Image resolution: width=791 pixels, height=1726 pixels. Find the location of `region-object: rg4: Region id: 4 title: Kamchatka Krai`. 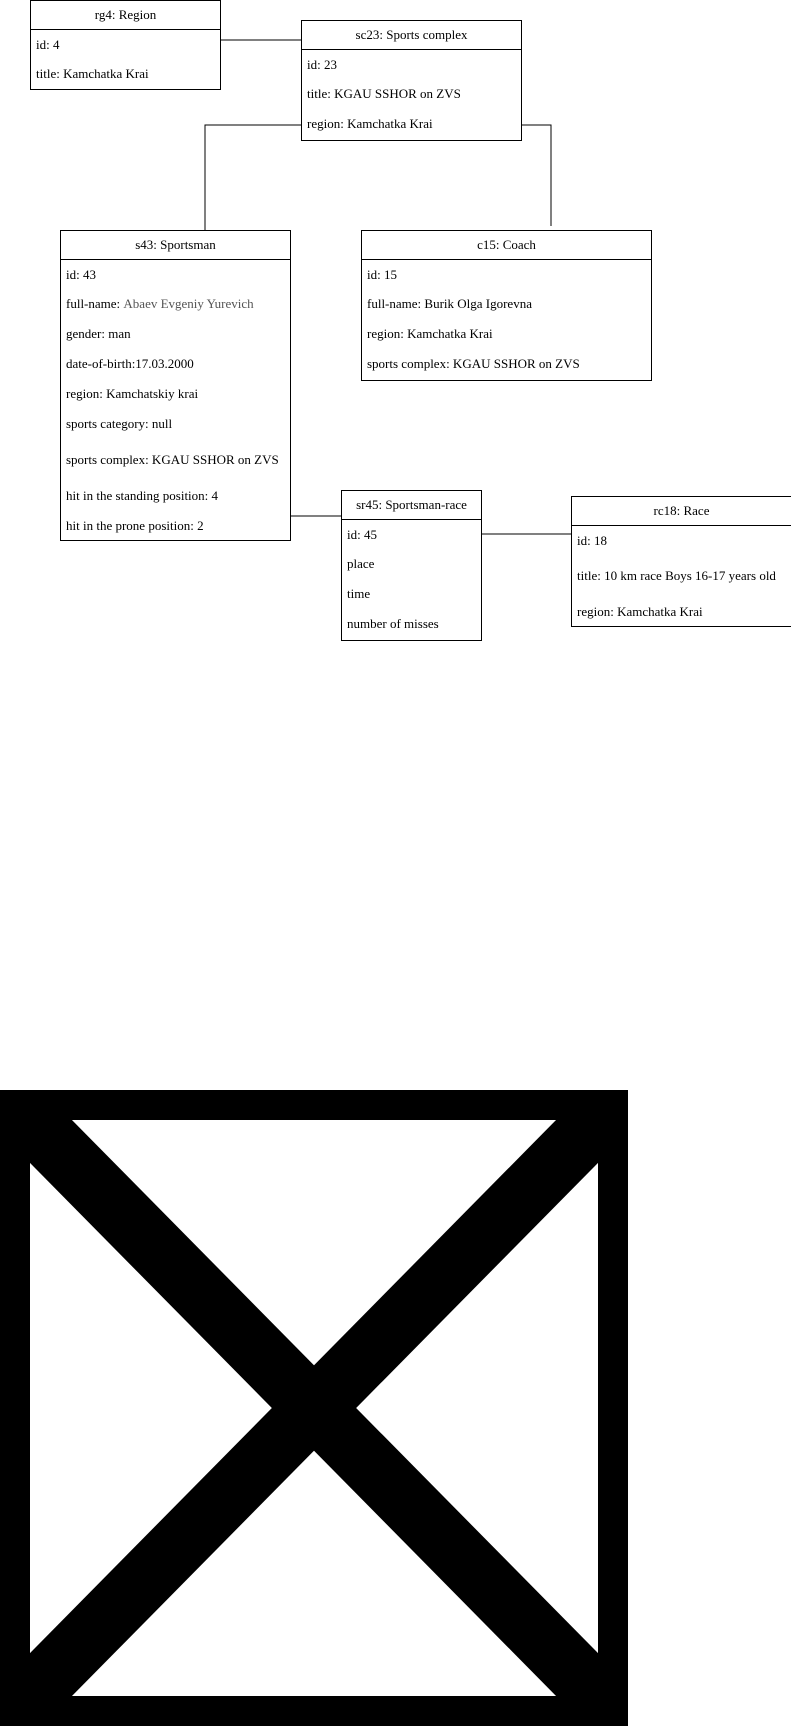

region-object: rg4: Region id: 4 title: Kamchatka Krai is located at coordinates (125, 45).